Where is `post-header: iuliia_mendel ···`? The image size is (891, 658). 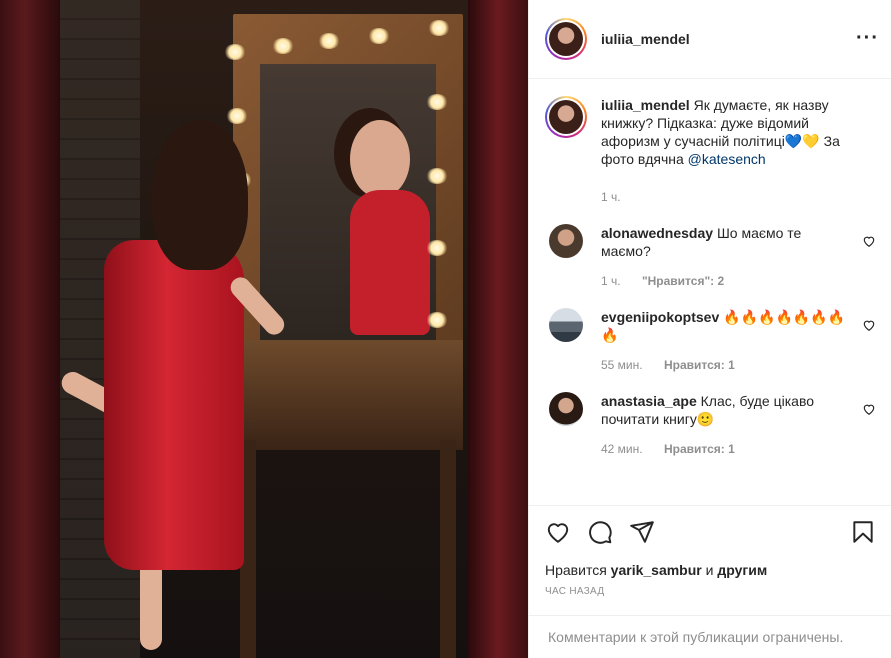
post-header: iuliia_mendel ··· is located at coordinates (710, 39).